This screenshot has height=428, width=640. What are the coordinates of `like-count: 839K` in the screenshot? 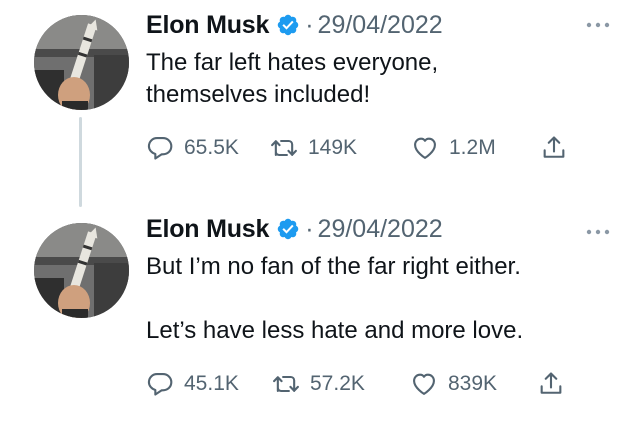 It's located at (473, 383).